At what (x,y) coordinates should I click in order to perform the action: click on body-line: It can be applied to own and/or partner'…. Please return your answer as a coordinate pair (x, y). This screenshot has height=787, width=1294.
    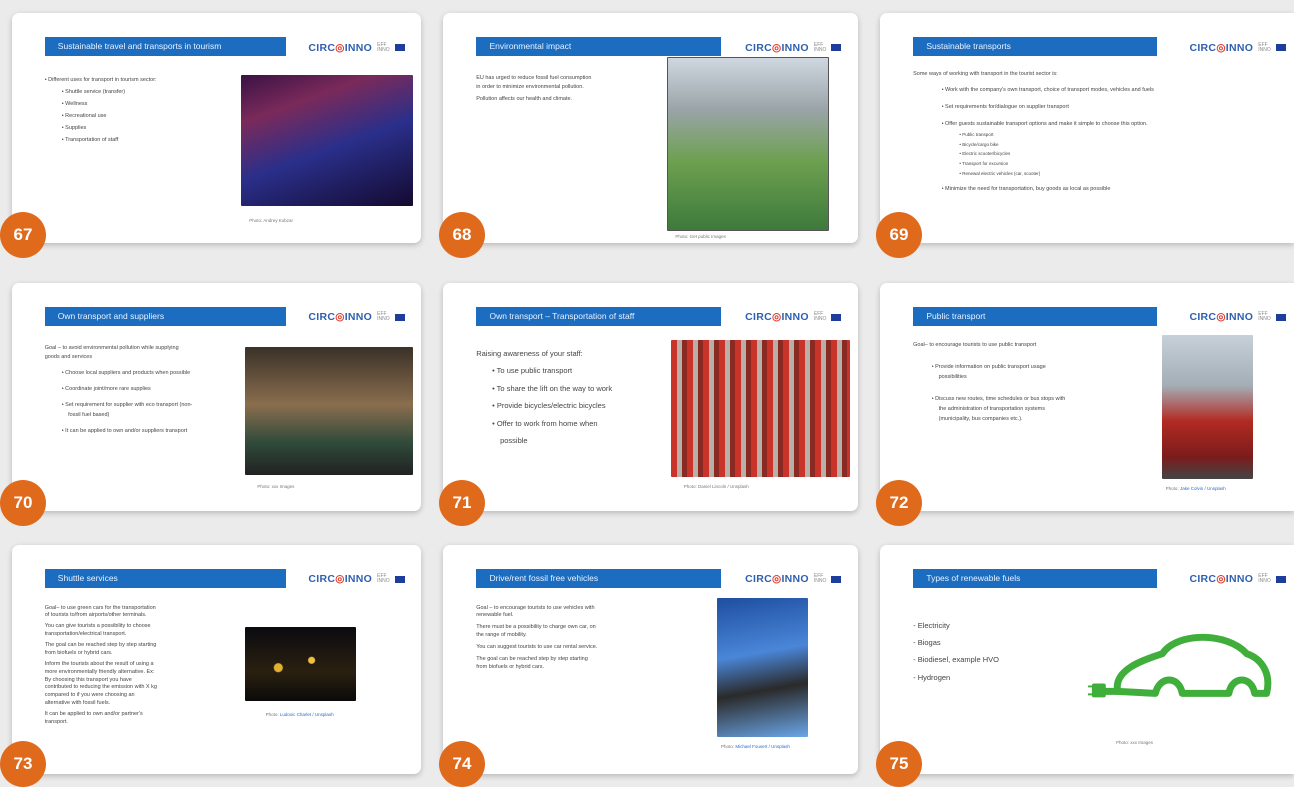
    Looking at the image, I should click on (93, 714).